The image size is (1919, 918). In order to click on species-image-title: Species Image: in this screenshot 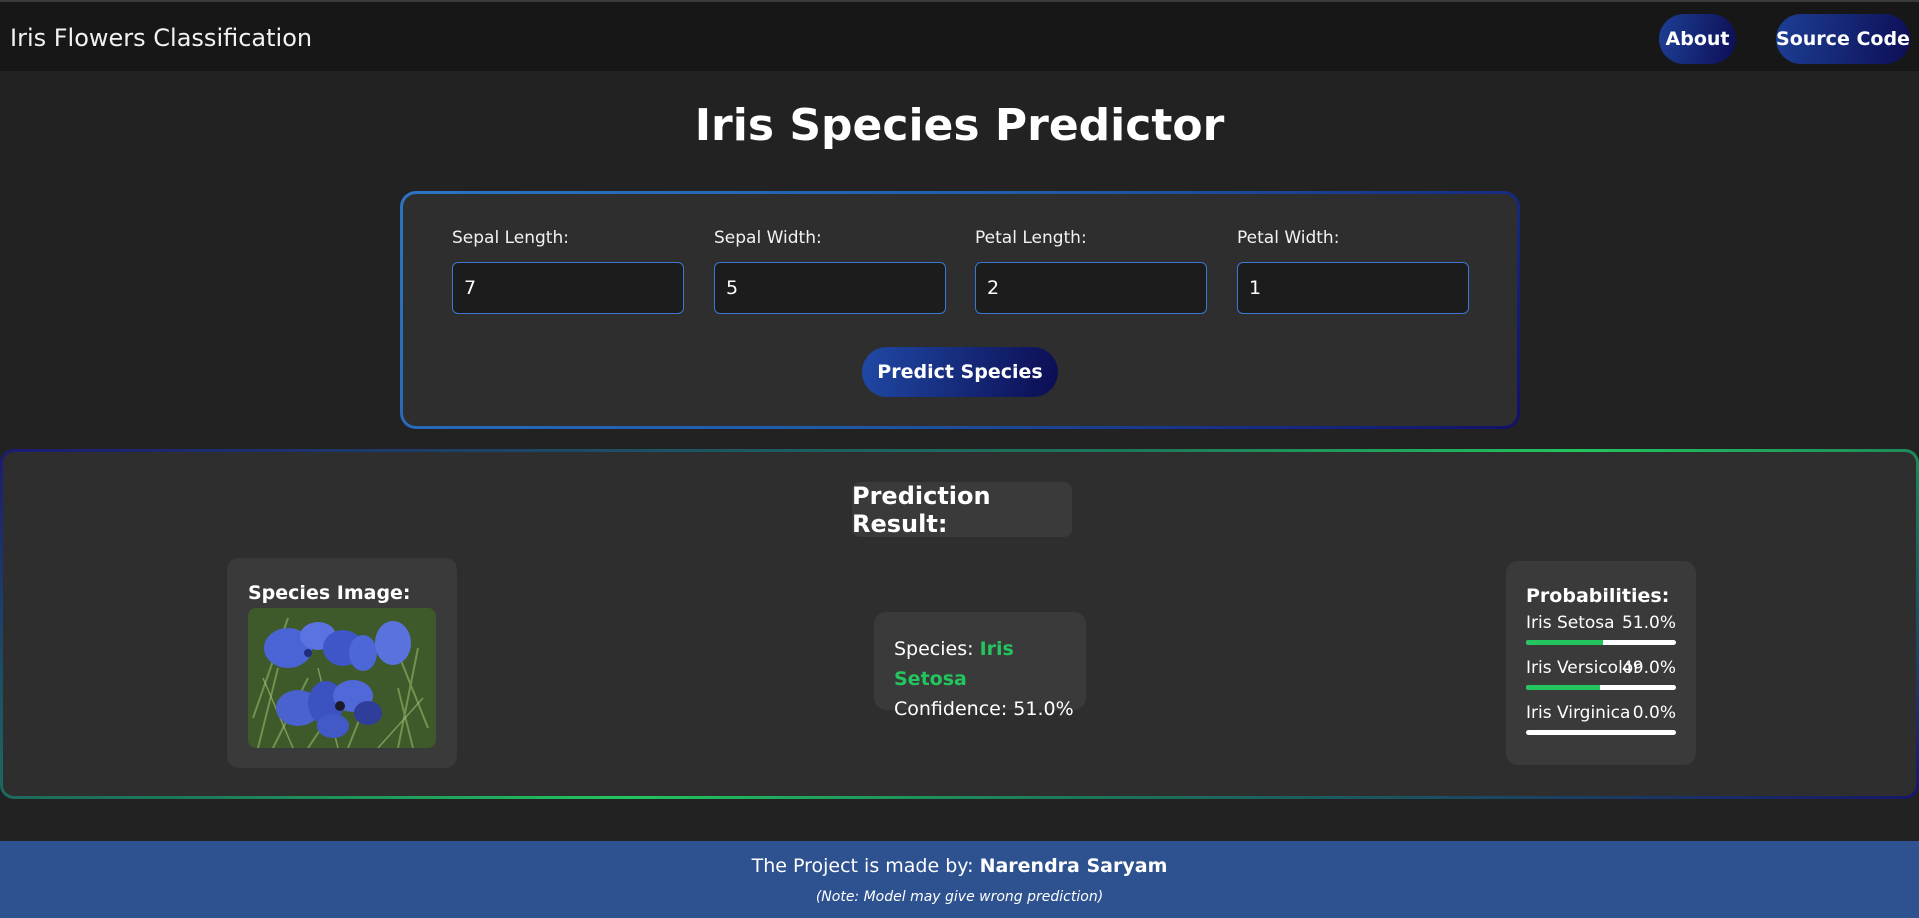, I will do `click(329, 593)`.